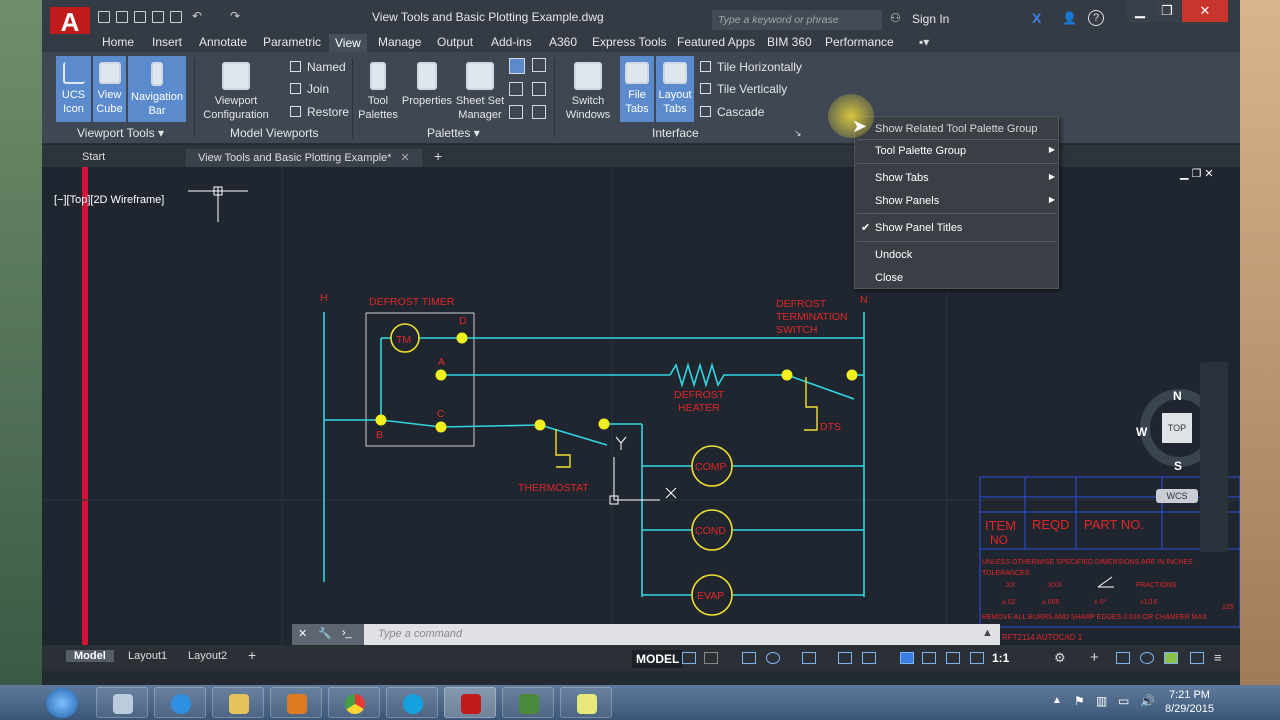 The width and height of the screenshot is (1280, 720). I want to click on compass-west: W, so click(1141, 432).